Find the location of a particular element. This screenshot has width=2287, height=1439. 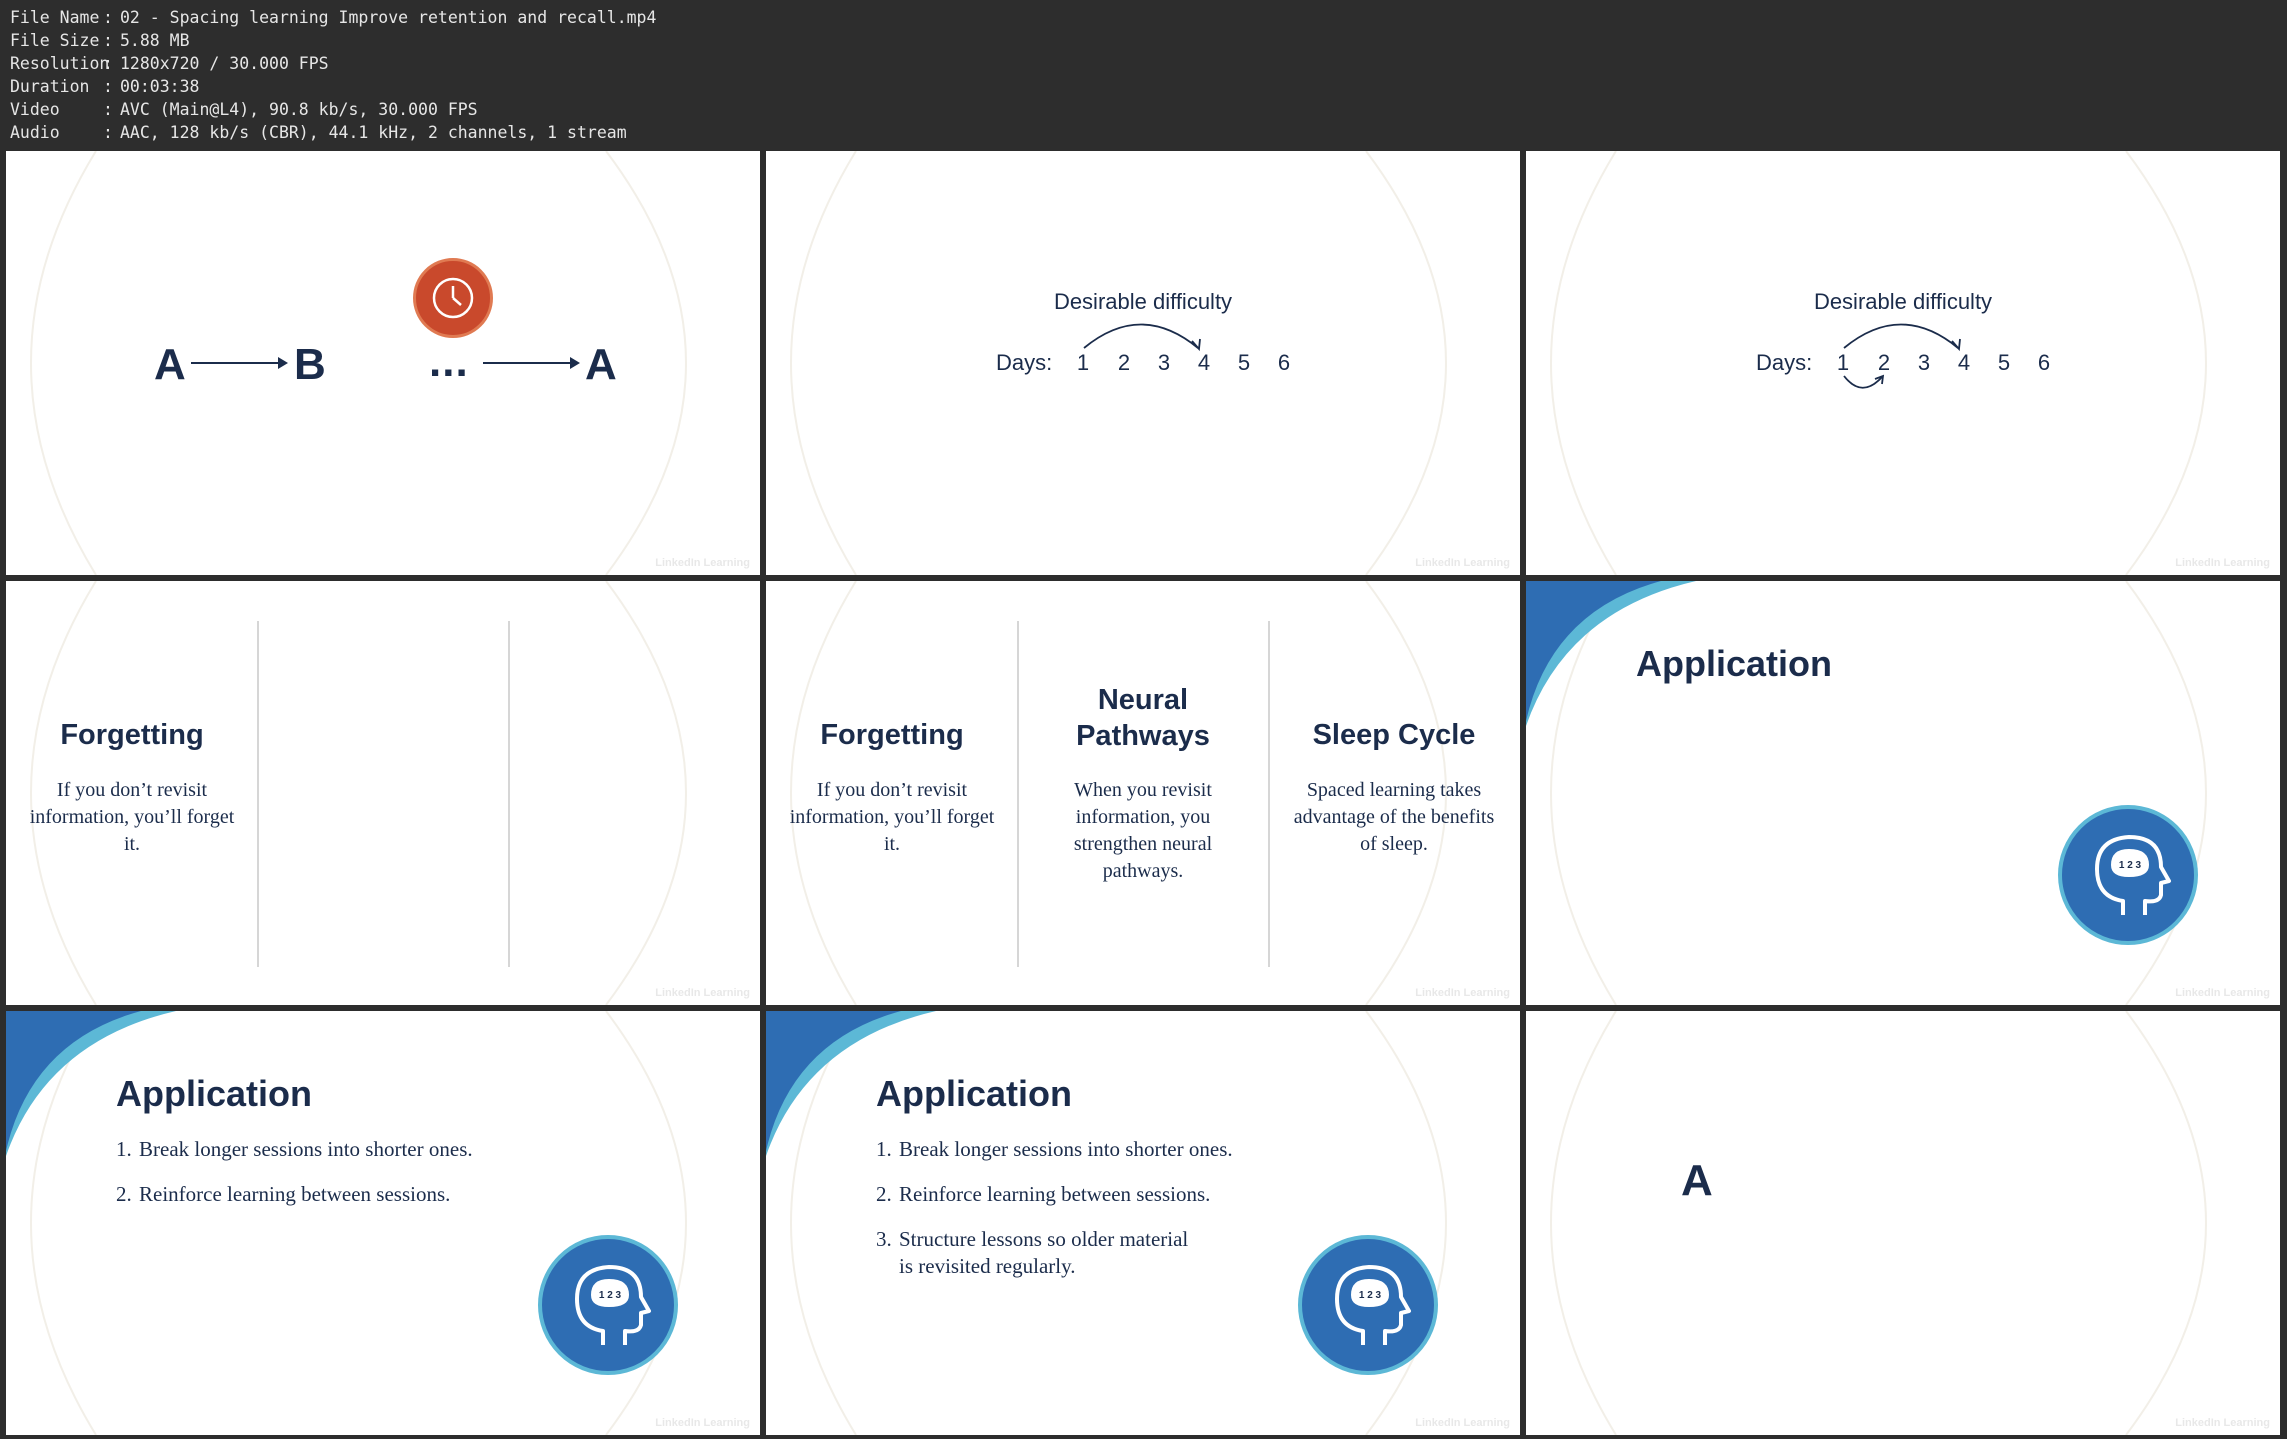

arc-day1-to-day4 is located at coordinates (1142, 337).